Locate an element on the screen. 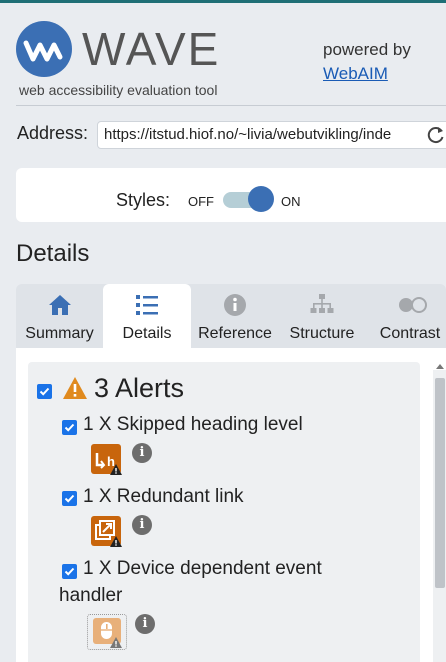  device-dependent-label-cont: handler is located at coordinates (91, 595).